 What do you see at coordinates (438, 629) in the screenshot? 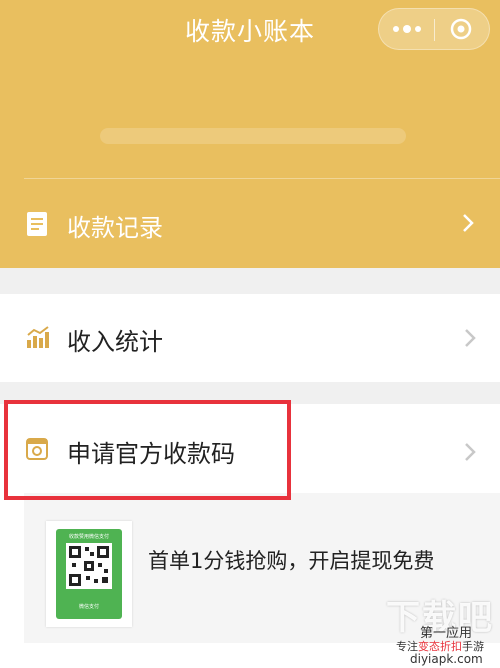
I see `site-watermark: 下载吧 第一应用 专注变态折扣手游 diyiapk.com` at bounding box center [438, 629].